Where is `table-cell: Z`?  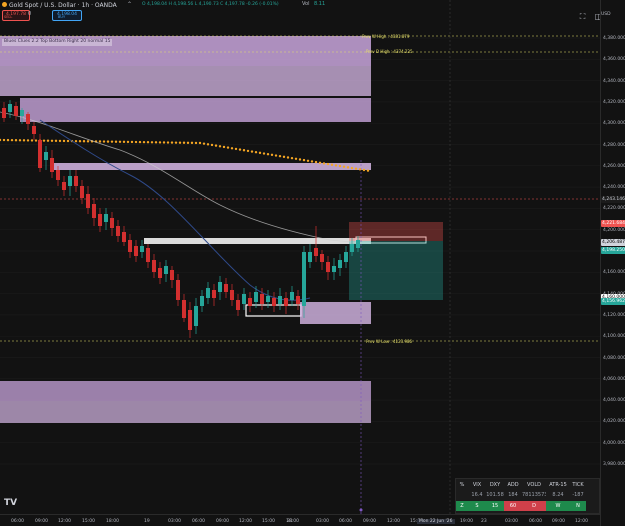 table-cell: Z is located at coordinates (462, 506).